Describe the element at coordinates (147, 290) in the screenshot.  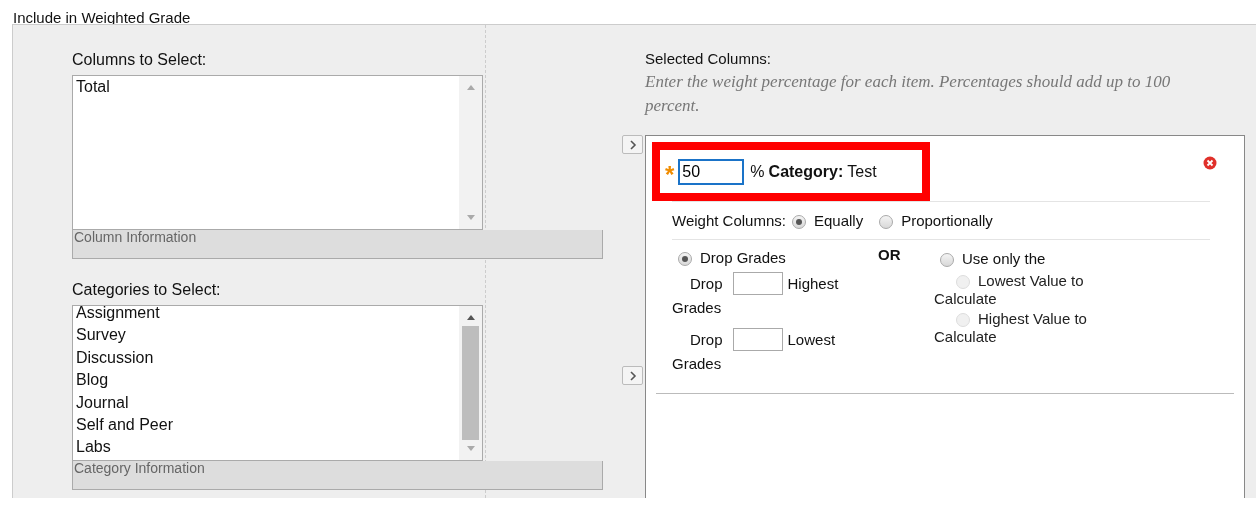
I see `list-label: Categories to Select:` at that location.